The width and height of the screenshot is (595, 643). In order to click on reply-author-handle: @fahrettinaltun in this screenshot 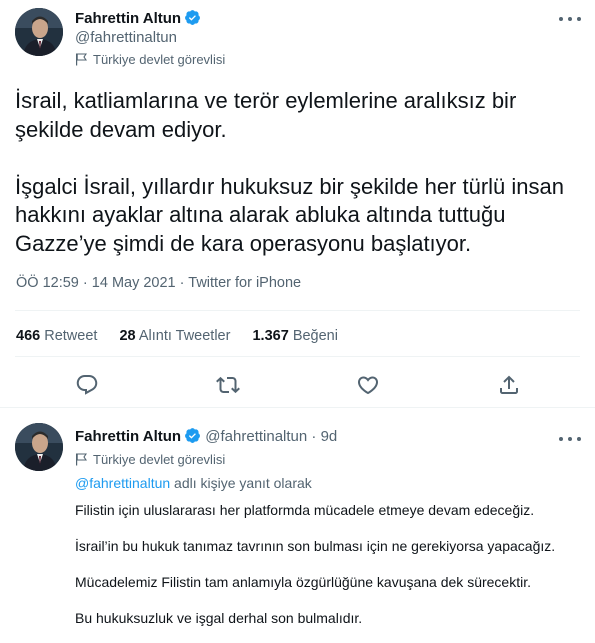, I will do `click(256, 436)`.